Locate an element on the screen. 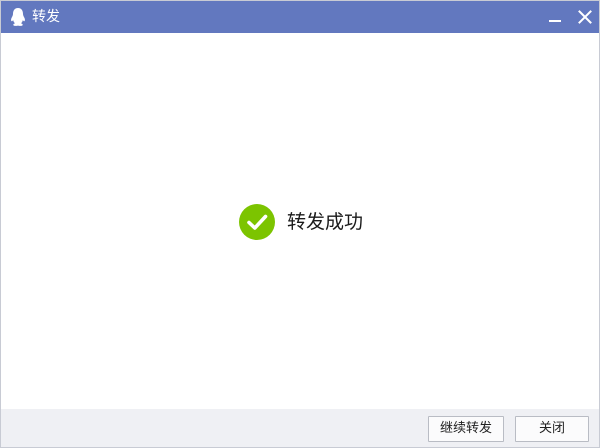 This screenshot has width=600, height=448. close-window-button is located at coordinates (585, 17).